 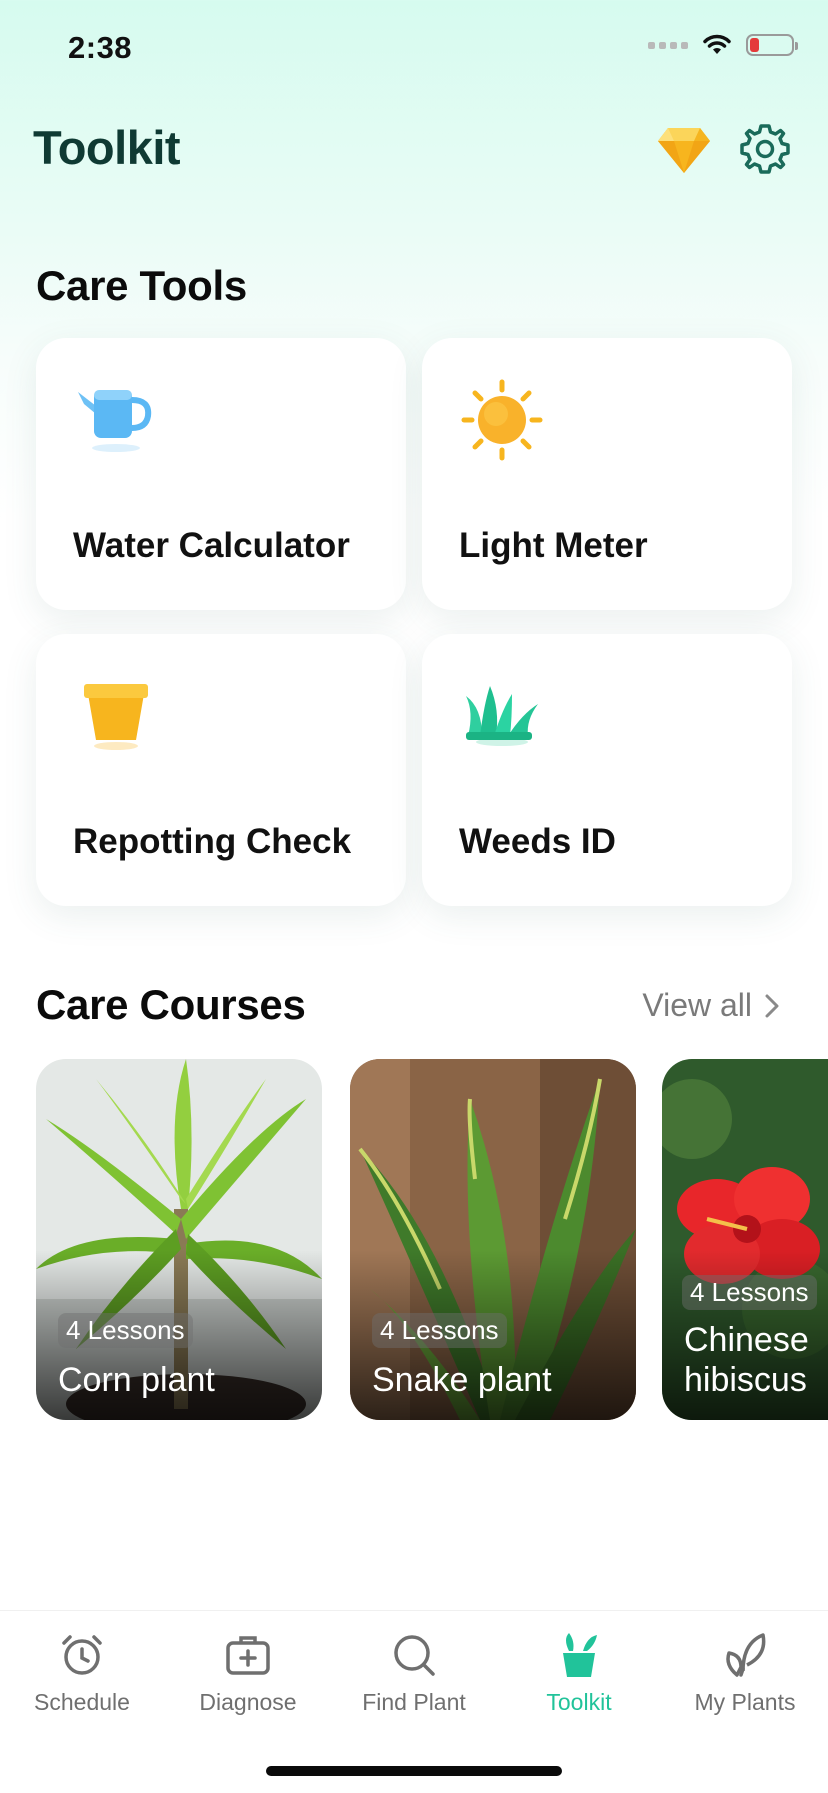 I want to click on tab-label: My Plants, so click(x=745, y=1702).